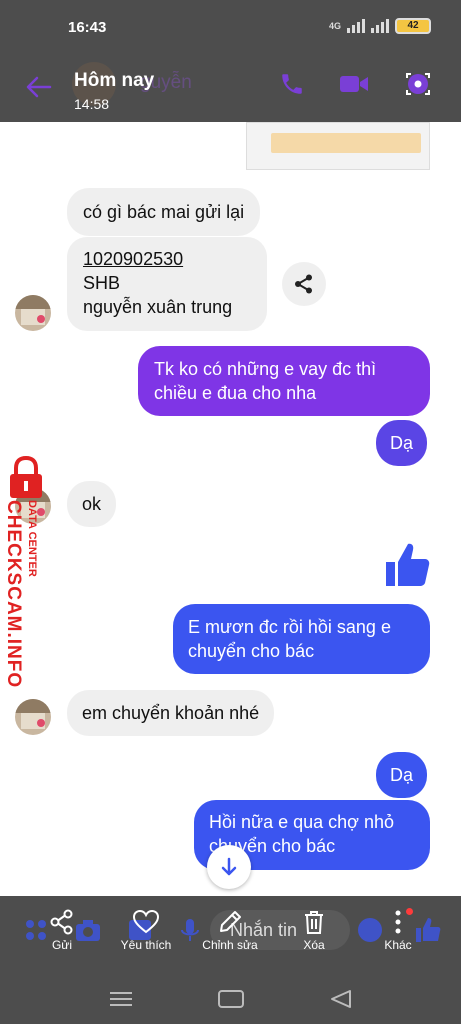 The image size is (461, 1024). What do you see at coordinates (121, 999) in the screenshot?
I see `recent-apps-icon` at bounding box center [121, 999].